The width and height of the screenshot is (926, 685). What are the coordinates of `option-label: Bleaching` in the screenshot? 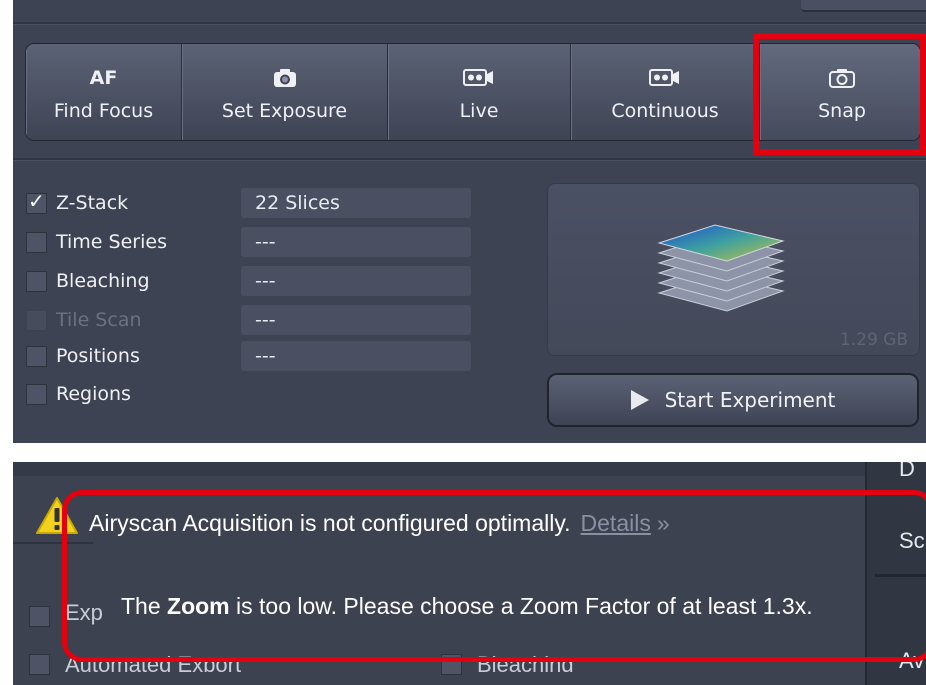 It's located at (103, 281).